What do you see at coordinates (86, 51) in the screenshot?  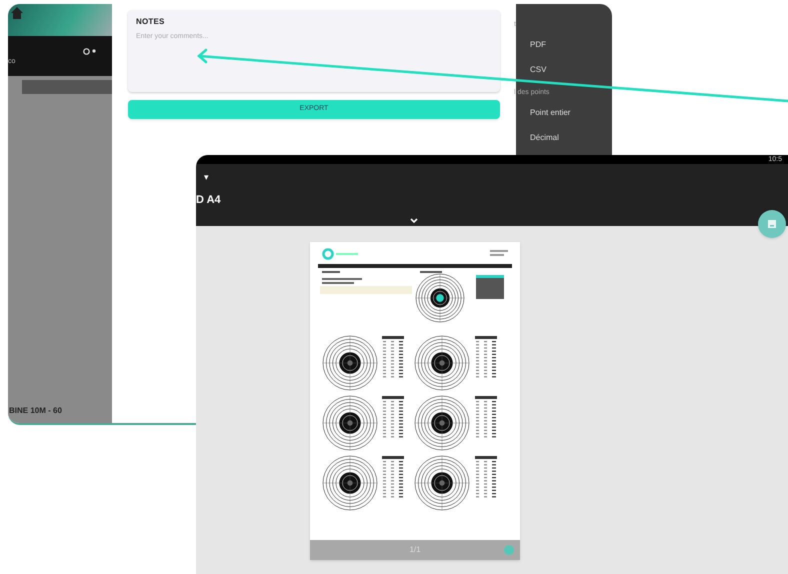 I see `ring-icon` at bounding box center [86, 51].